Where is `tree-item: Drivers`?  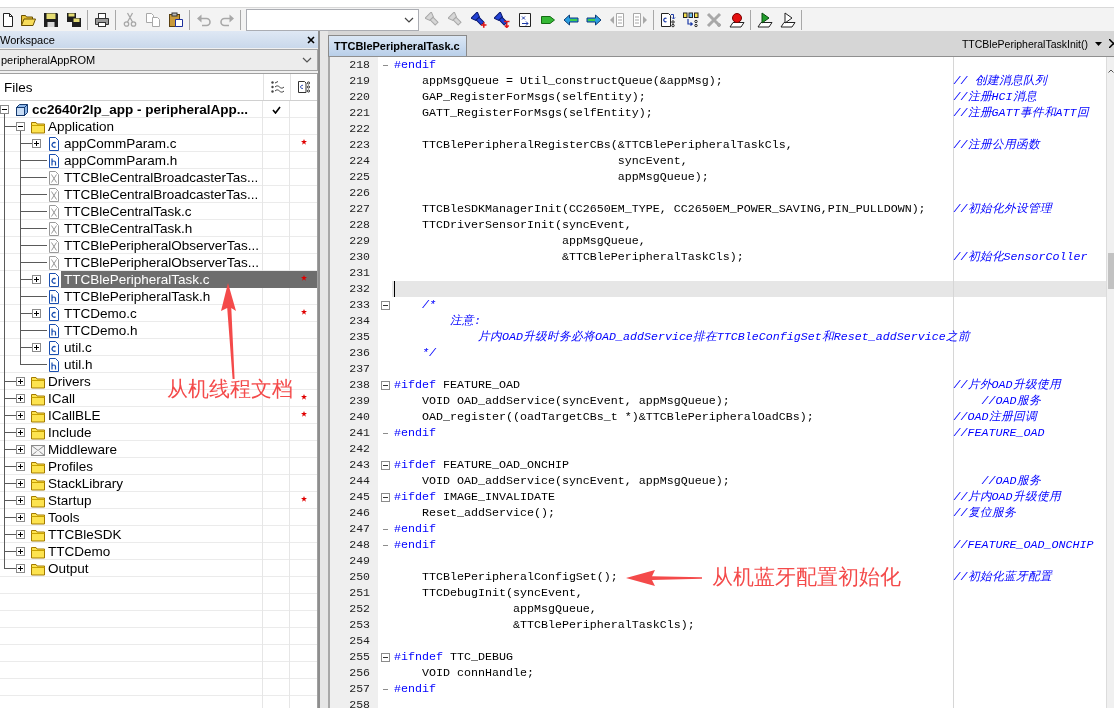 tree-item: Drivers is located at coordinates (69, 381).